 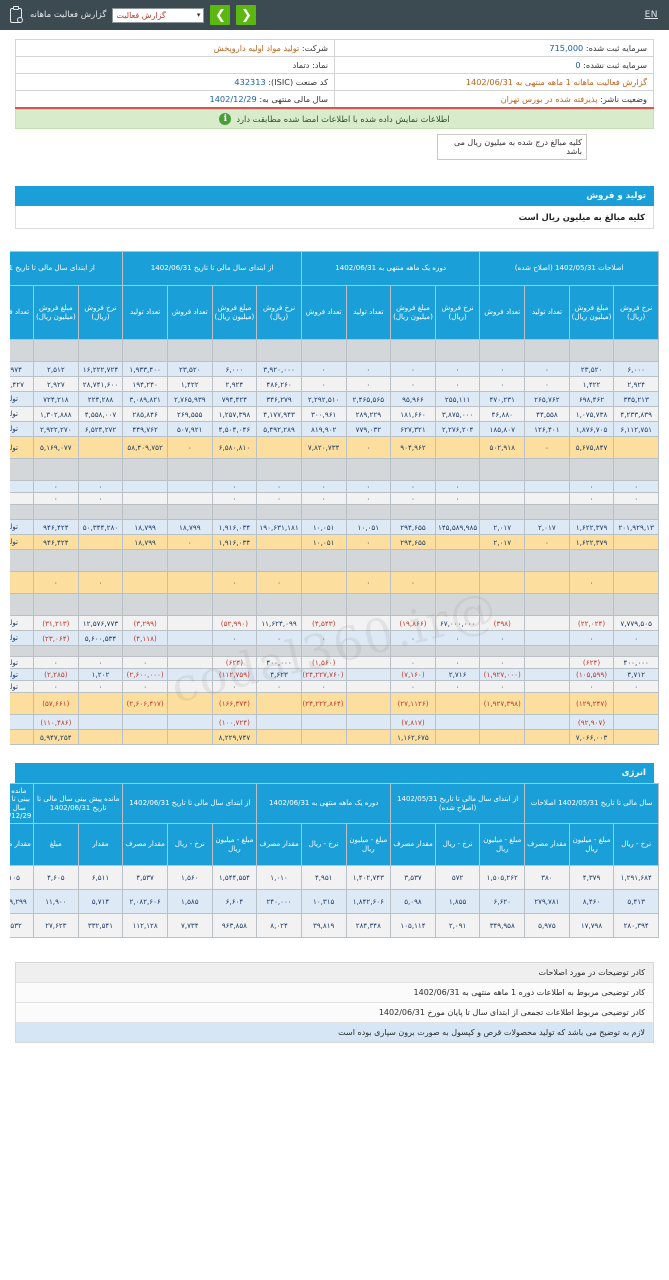 What do you see at coordinates (636, 901) in the screenshot?
I see `data-cell: ۵,۴۱۳` at bounding box center [636, 901].